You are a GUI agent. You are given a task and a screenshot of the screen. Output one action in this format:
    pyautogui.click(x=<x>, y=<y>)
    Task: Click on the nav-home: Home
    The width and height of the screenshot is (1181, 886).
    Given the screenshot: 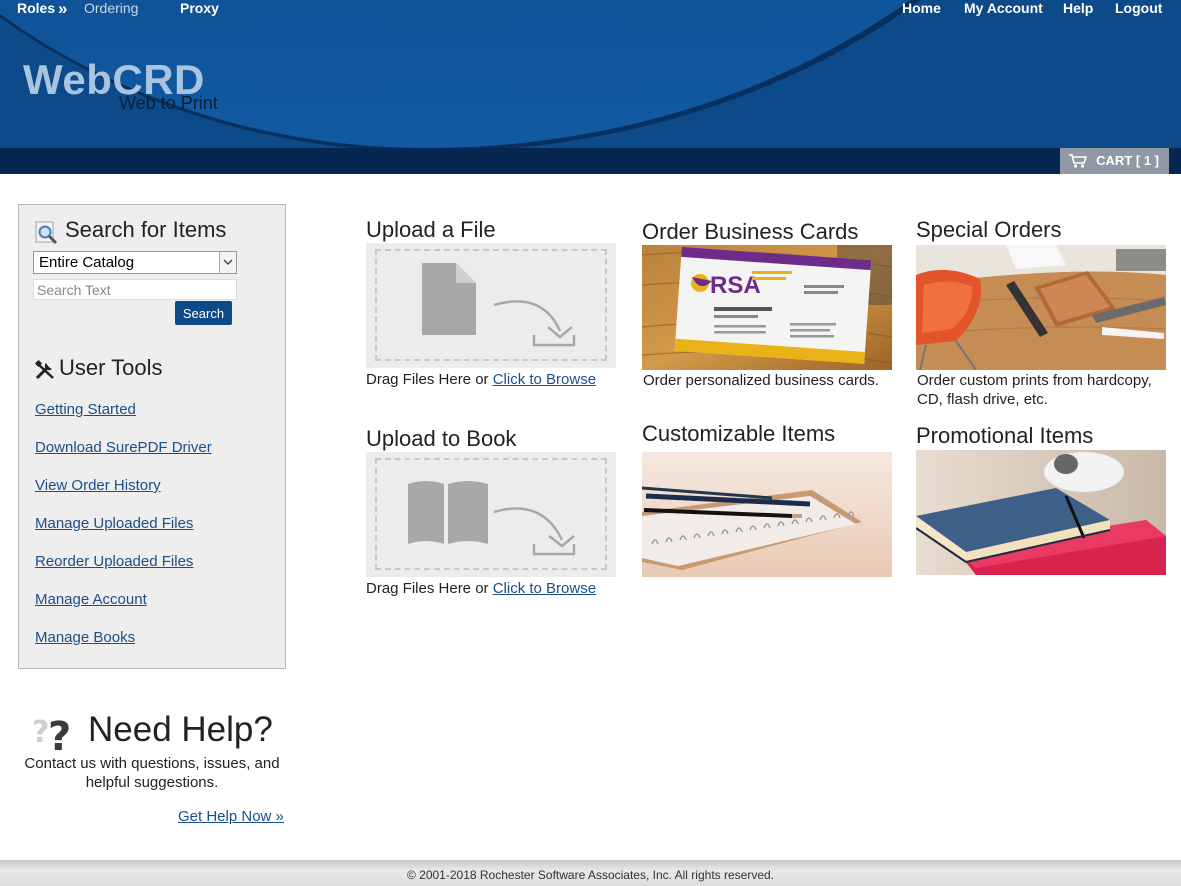 What is the action you would take?
    pyautogui.click(x=921, y=8)
    